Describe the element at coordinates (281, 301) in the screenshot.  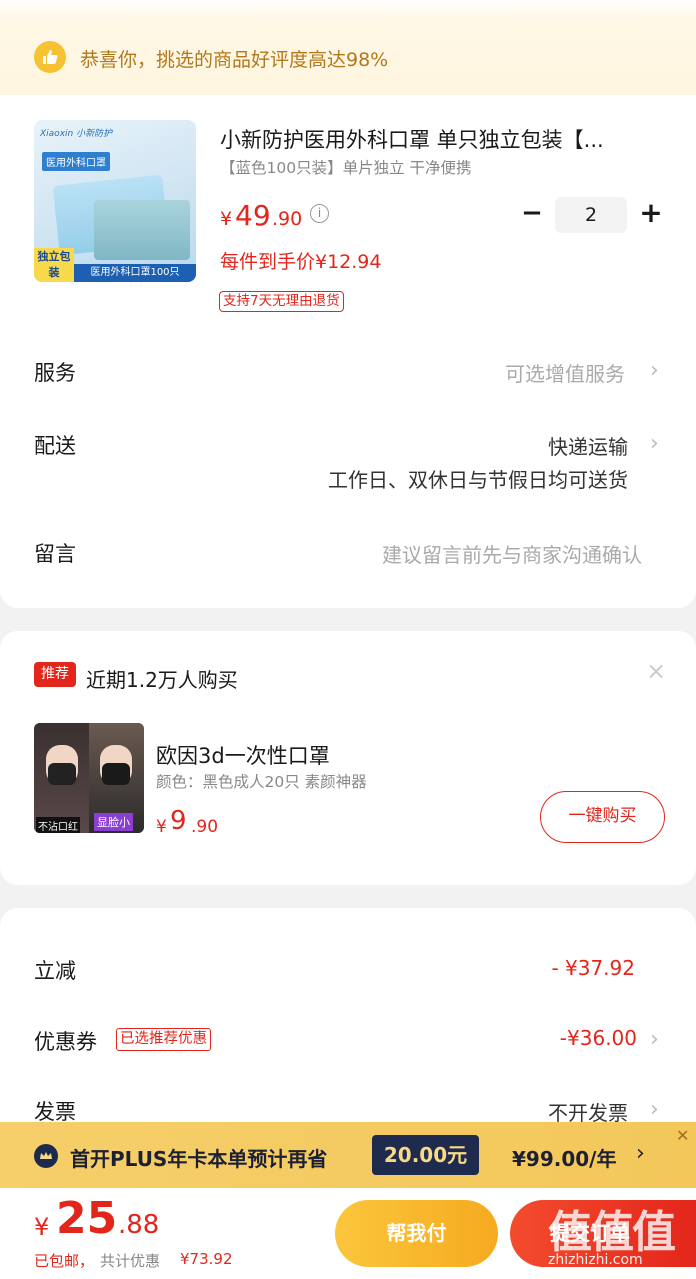
I see `return-policy-tag: 支持7天无理由退货` at that location.